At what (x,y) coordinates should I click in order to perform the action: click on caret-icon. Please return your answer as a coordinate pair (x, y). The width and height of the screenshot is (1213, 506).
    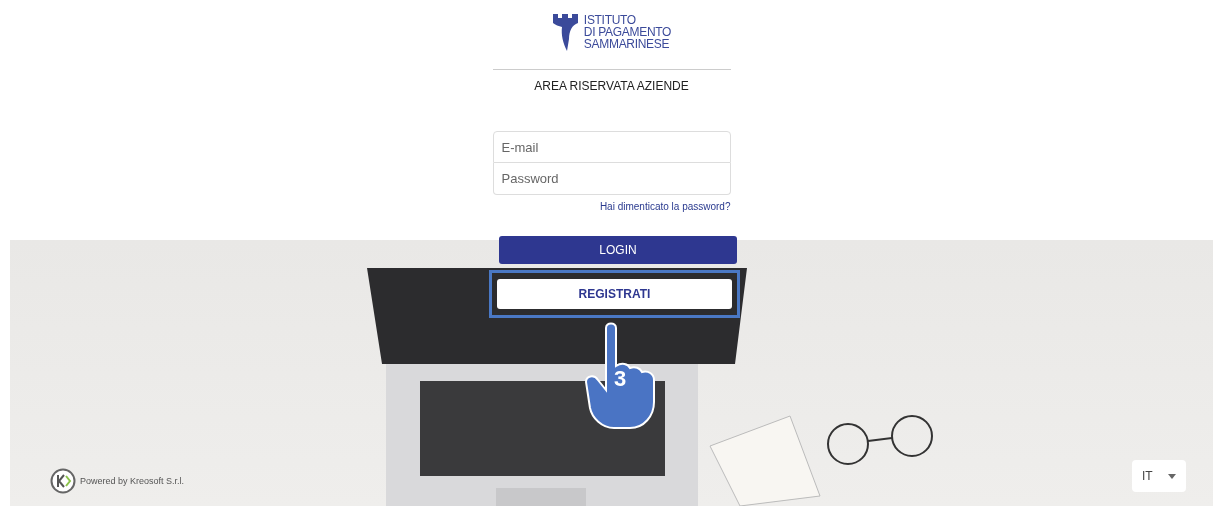
    Looking at the image, I should click on (1172, 476).